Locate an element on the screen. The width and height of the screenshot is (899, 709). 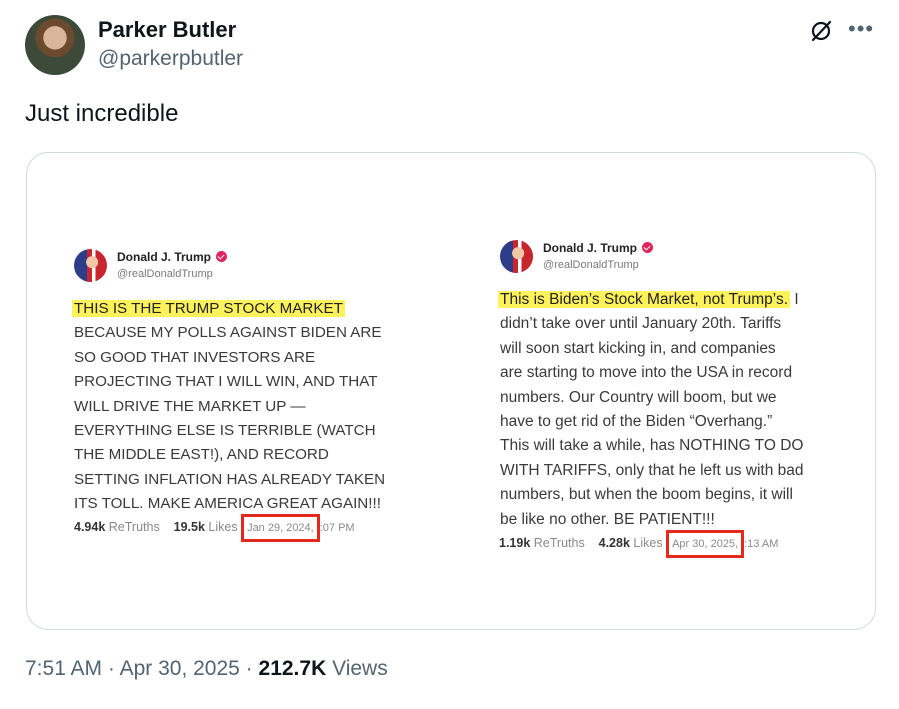
views-count: 212.7K is located at coordinates (292, 668).